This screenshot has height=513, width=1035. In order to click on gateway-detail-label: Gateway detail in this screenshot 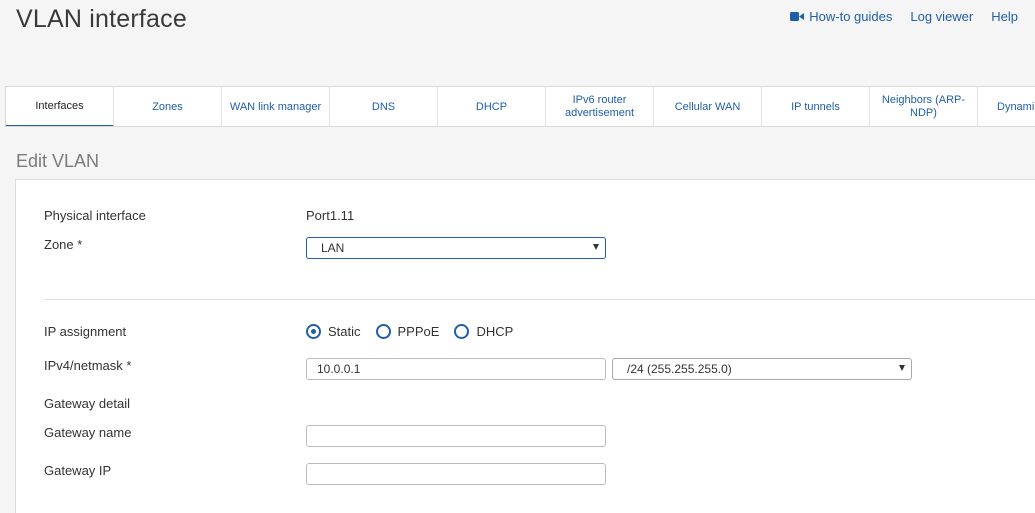, I will do `click(87, 403)`.